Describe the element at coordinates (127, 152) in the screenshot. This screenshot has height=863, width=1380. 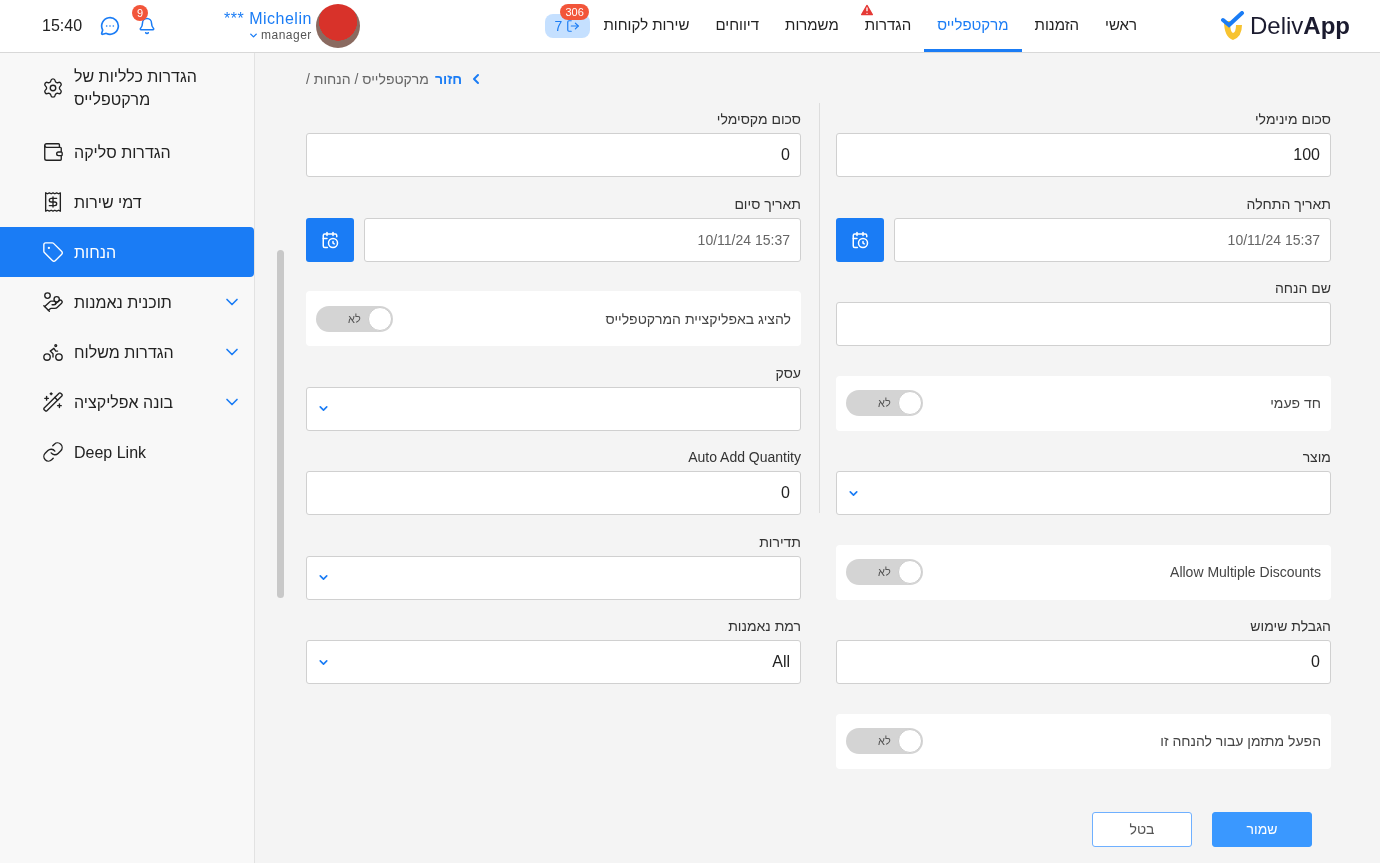
I see `sidebar-item: הגדרות סליקה` at that location.